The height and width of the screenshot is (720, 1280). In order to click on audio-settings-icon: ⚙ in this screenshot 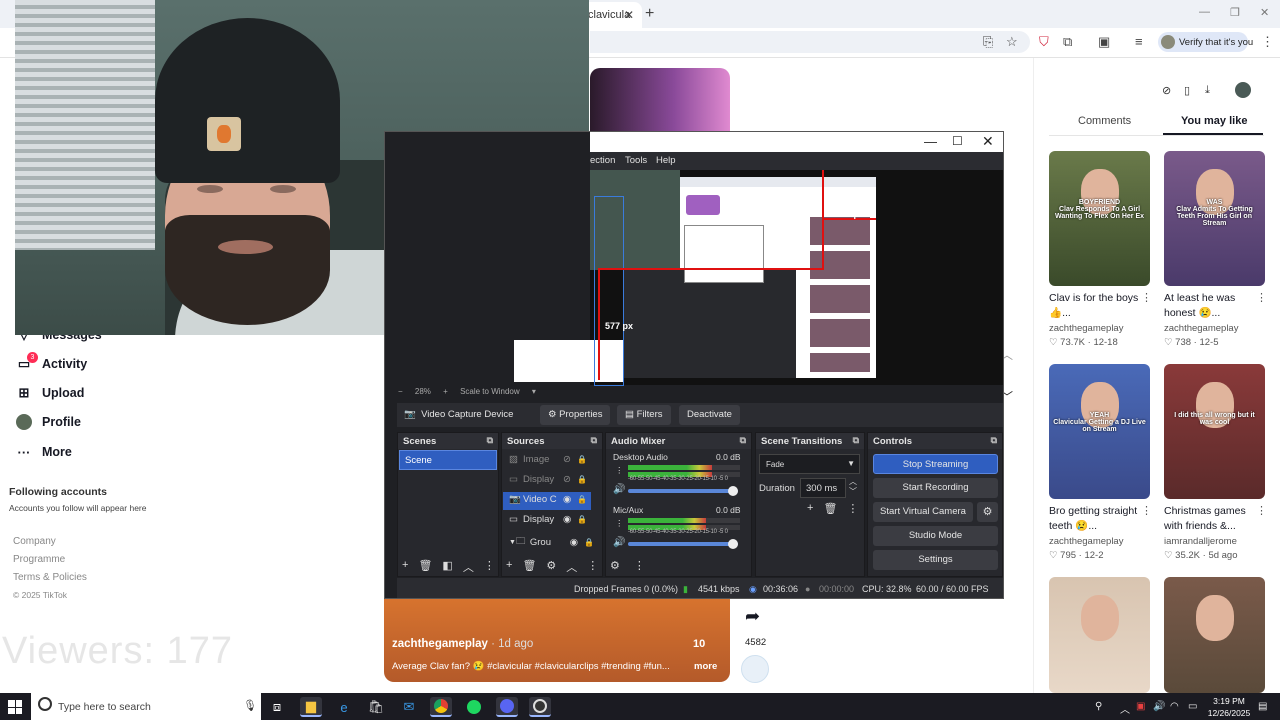, I will do `click(615, 565)`.